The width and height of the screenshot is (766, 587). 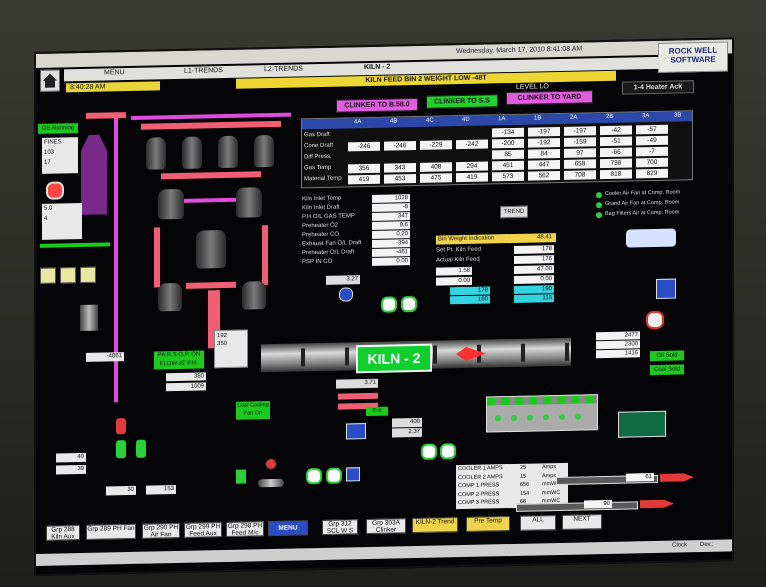 What do you see at coordinates (320, 226) in the screenshot?
I see `preheater-o2-label: Preheater O2` at bounding box center [320, 226].